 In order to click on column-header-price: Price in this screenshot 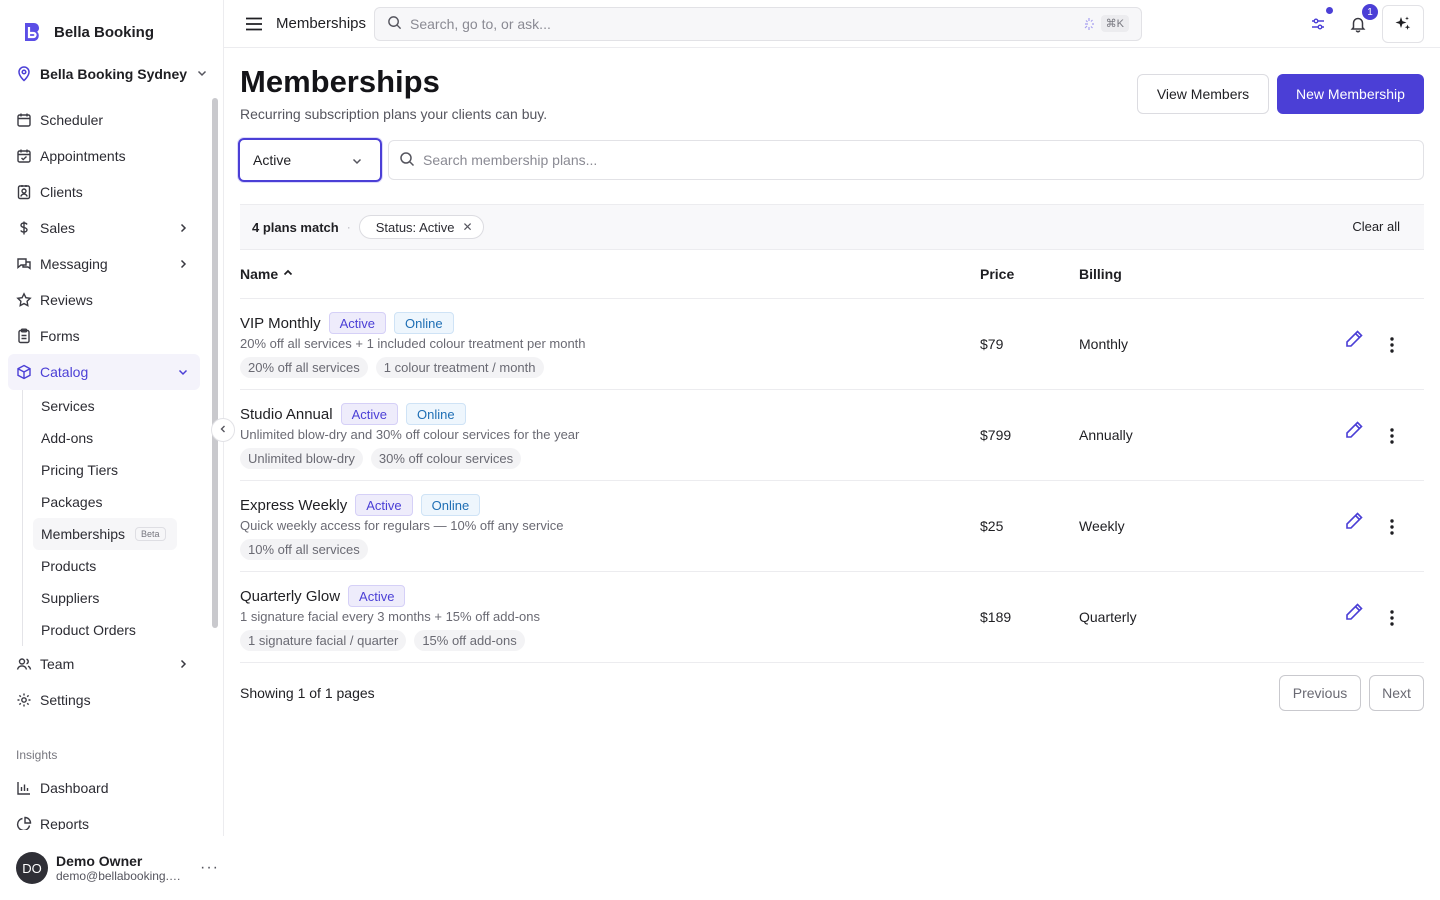, I will do `click(997, 274)`.